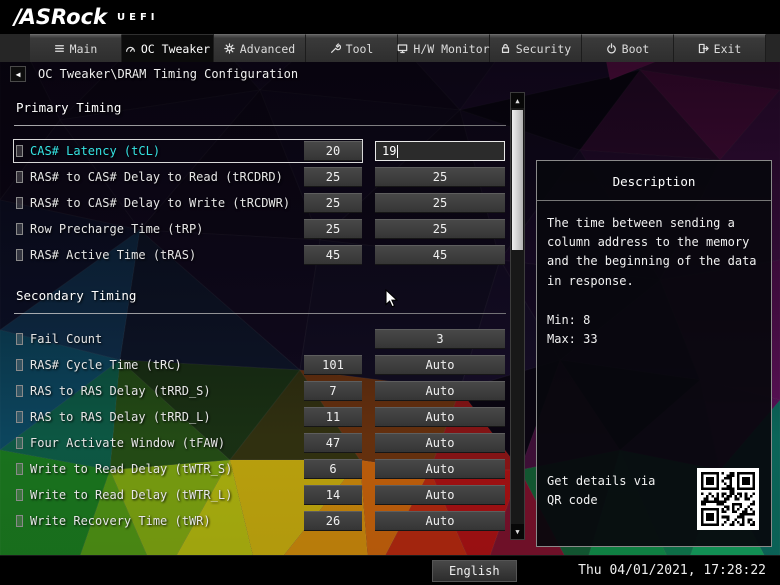 The height and width of the screenshot is (585, 780). I want to click on setting-row: Four Activate Window (tFAW) 47 Auto, so click(260, 443).